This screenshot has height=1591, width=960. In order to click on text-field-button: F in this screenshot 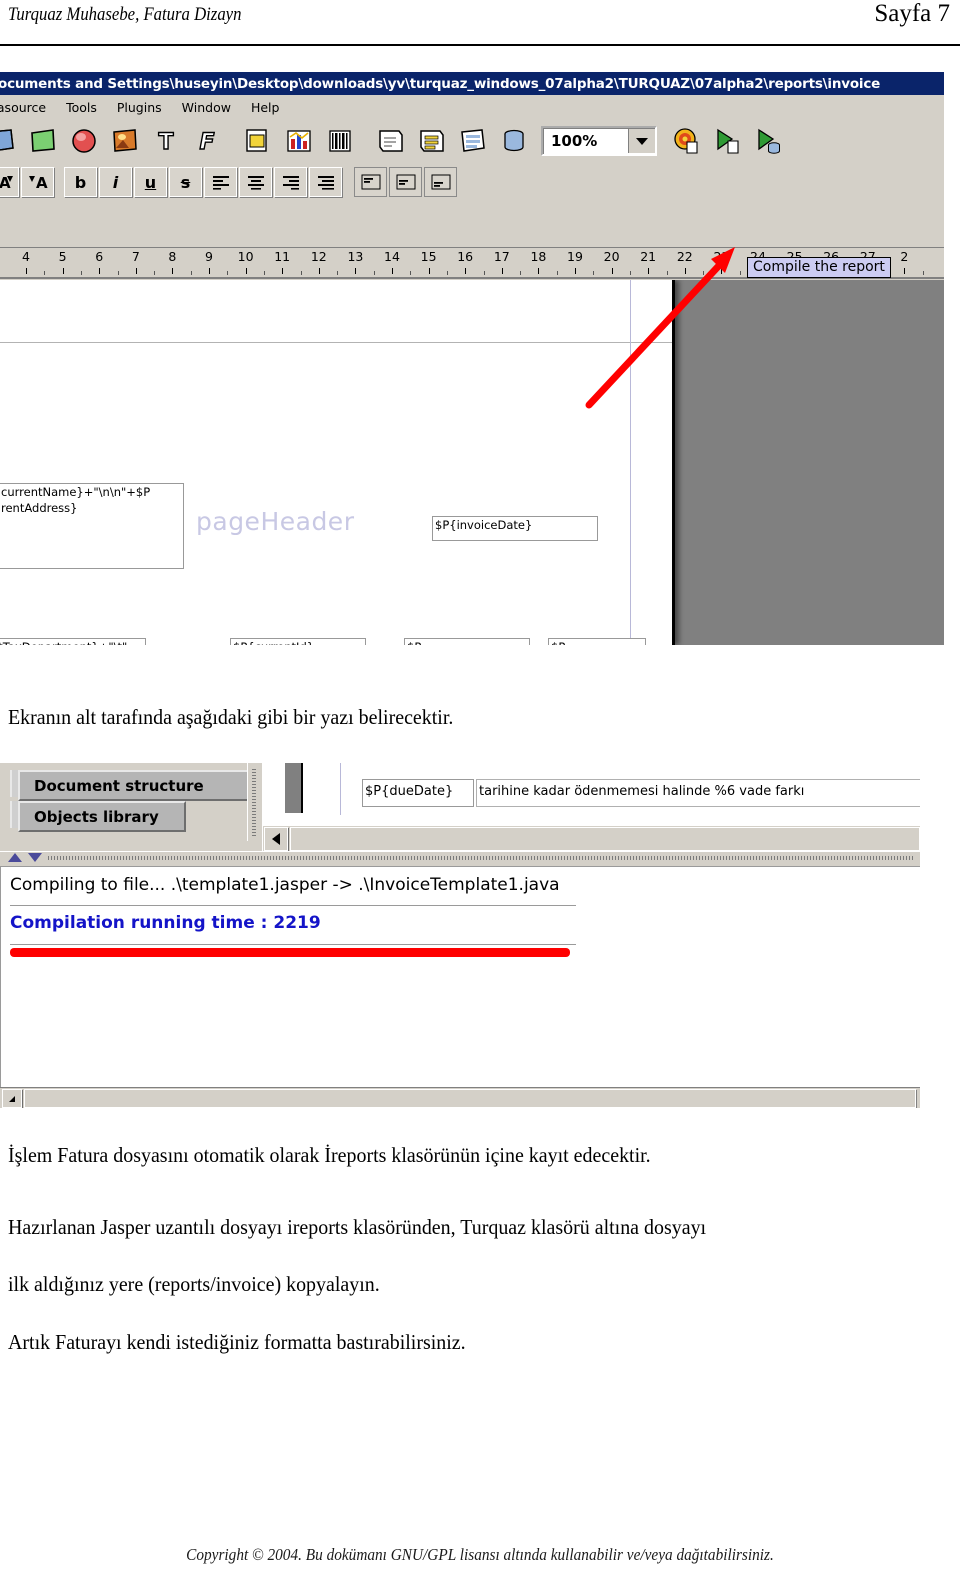, I will do `click(207, 141)`.